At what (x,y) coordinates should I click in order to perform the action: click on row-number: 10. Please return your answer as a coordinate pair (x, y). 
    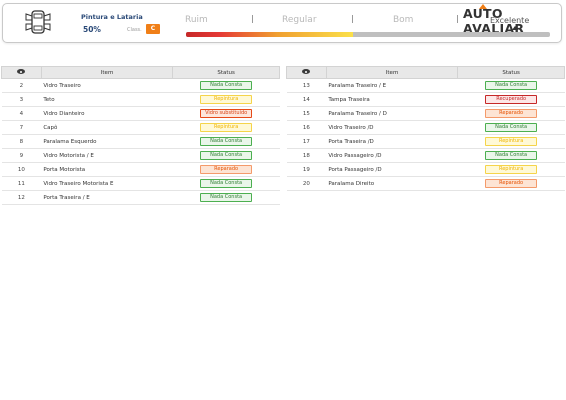
    Looking at the image, I should click on (21, 169).